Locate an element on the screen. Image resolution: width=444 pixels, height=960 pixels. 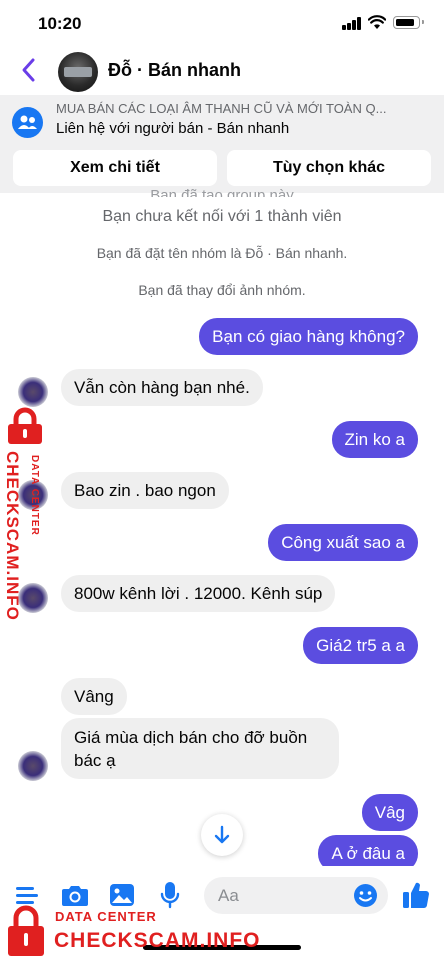
outgoing-message: Vâg is located at coordinates (389, 812).